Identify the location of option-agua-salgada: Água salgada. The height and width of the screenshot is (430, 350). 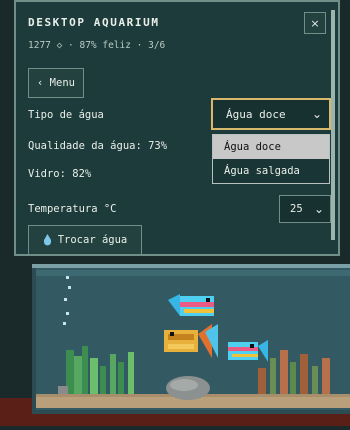
(271, 171).